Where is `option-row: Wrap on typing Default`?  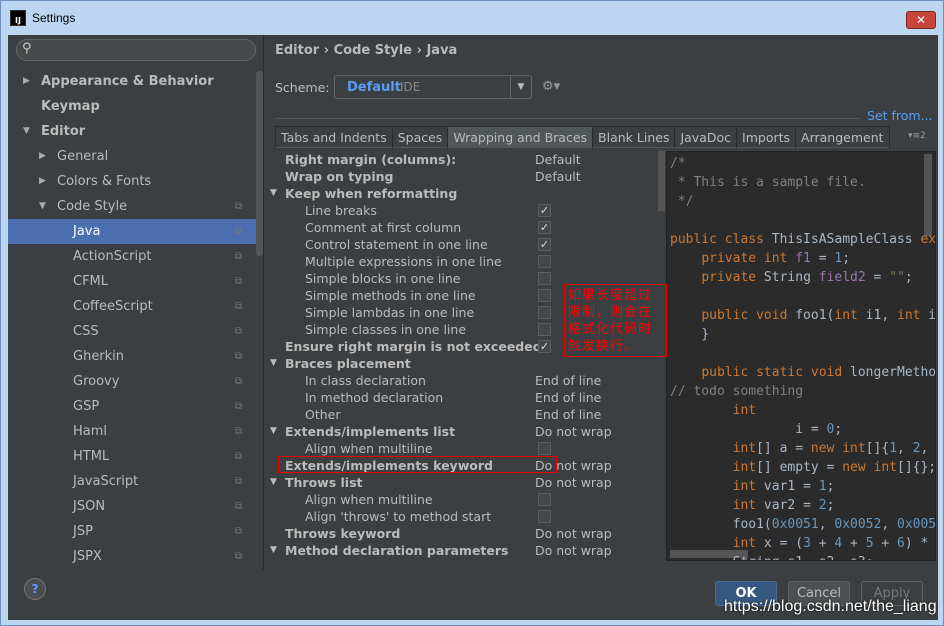
option-row: Wrap on typing Default is located at coordinates (466, 176).